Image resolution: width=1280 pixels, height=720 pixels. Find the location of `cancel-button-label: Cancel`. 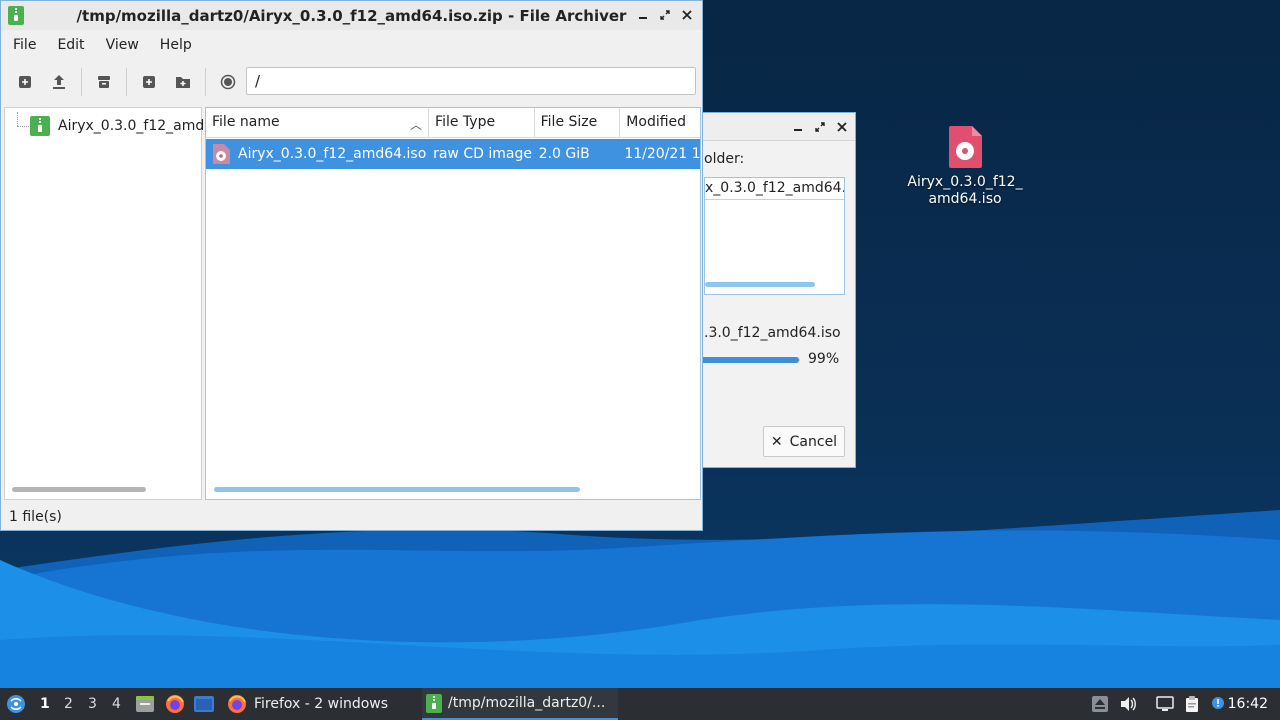

cancel-button-label: Cancel is located at coordinates (813, 441).